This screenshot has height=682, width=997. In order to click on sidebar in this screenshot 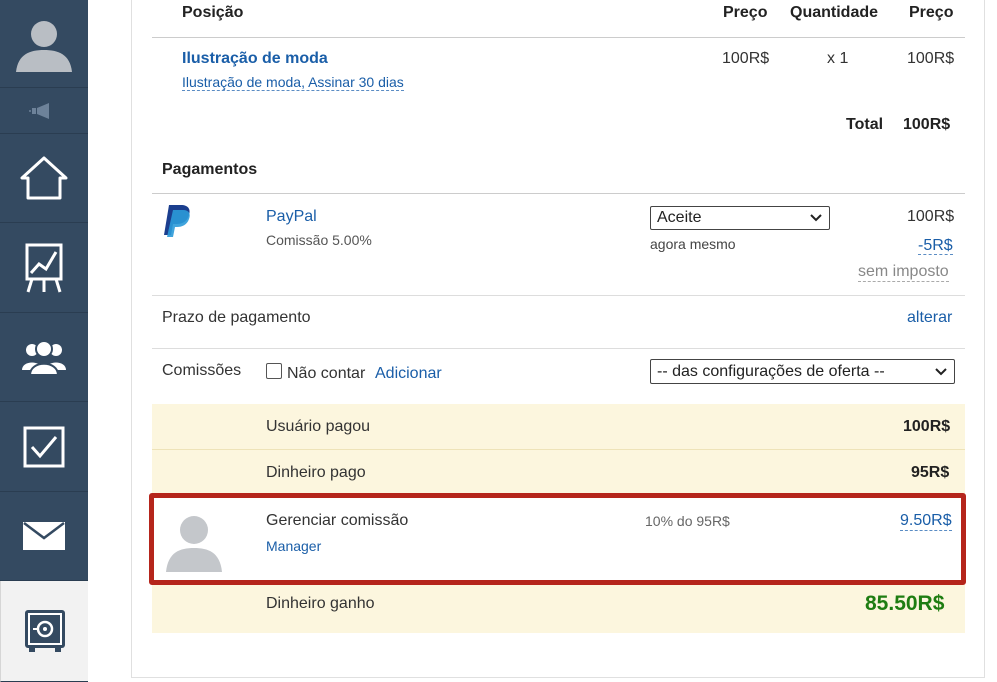, I will do `click(44, 341)`.